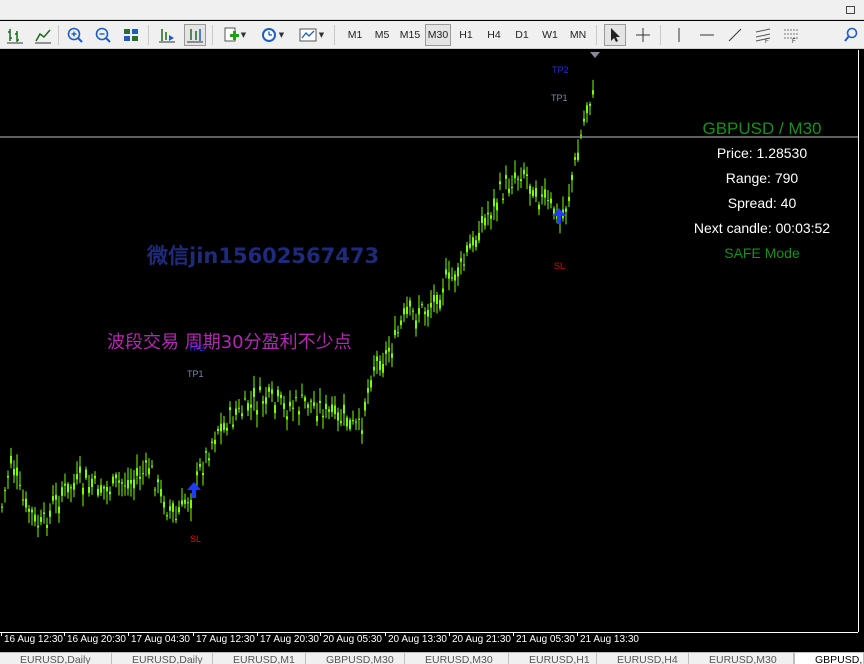  I want to click on autoscroll-icon, so click(195, 35).